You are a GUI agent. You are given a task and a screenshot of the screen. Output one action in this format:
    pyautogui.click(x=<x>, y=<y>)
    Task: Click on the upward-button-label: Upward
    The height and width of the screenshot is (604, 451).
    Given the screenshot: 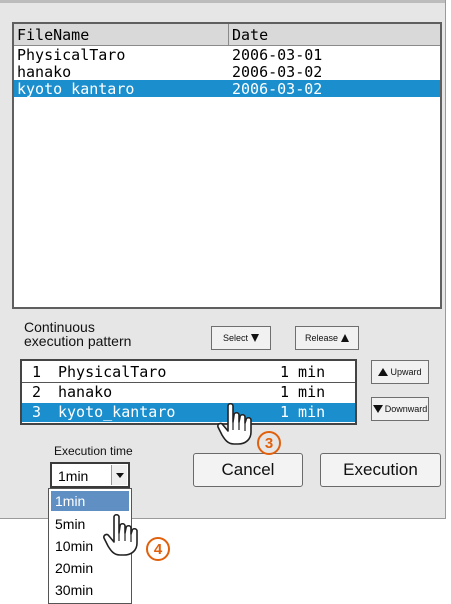 What is the action you would take?
    pyautogui.click(x=406, y=372)
    